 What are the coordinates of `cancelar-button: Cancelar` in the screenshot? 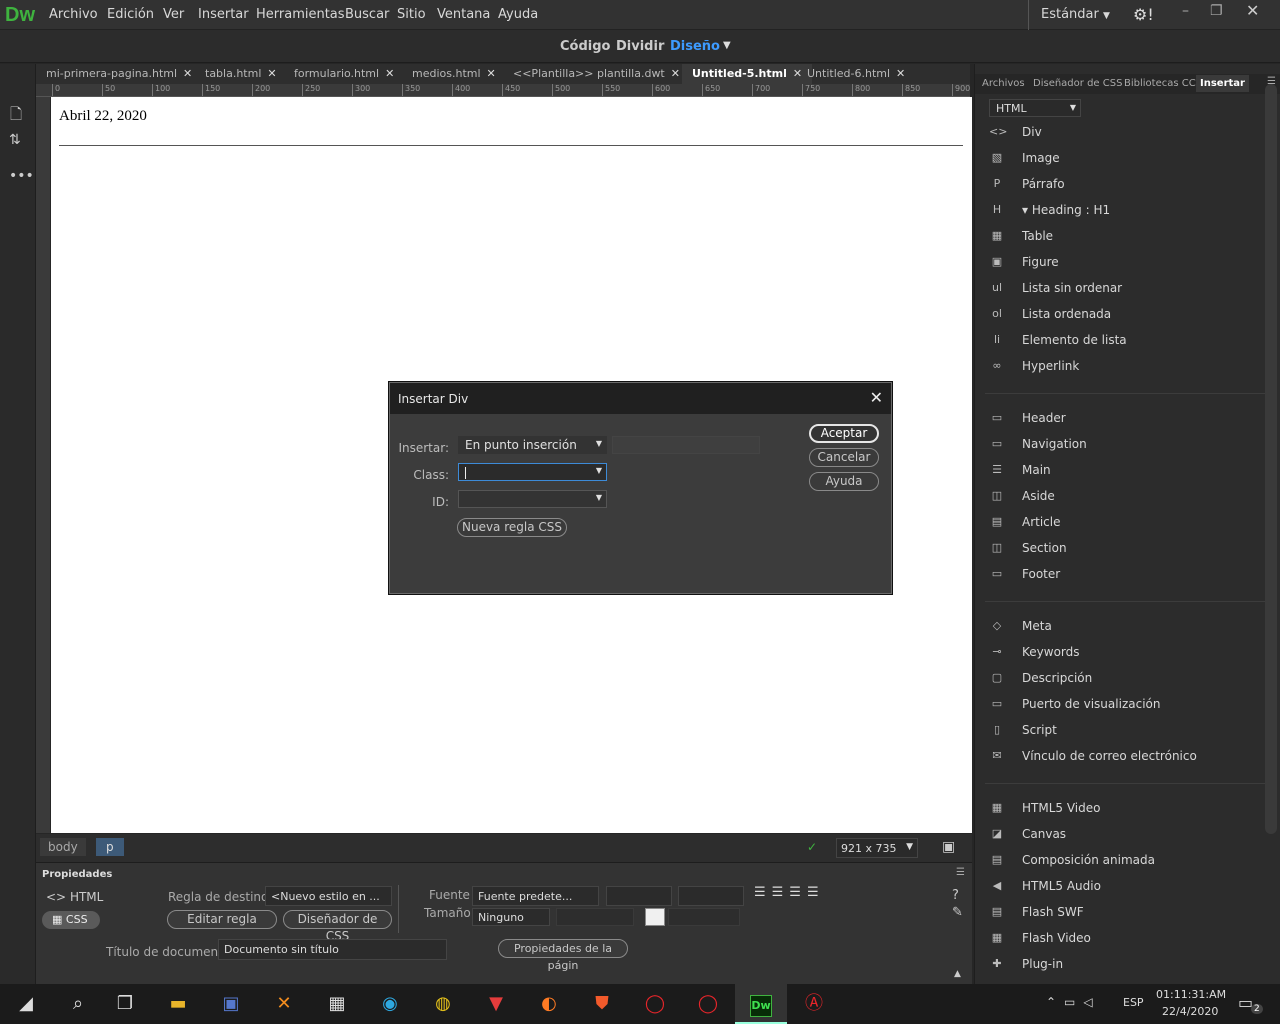 It's located at (844, 457).